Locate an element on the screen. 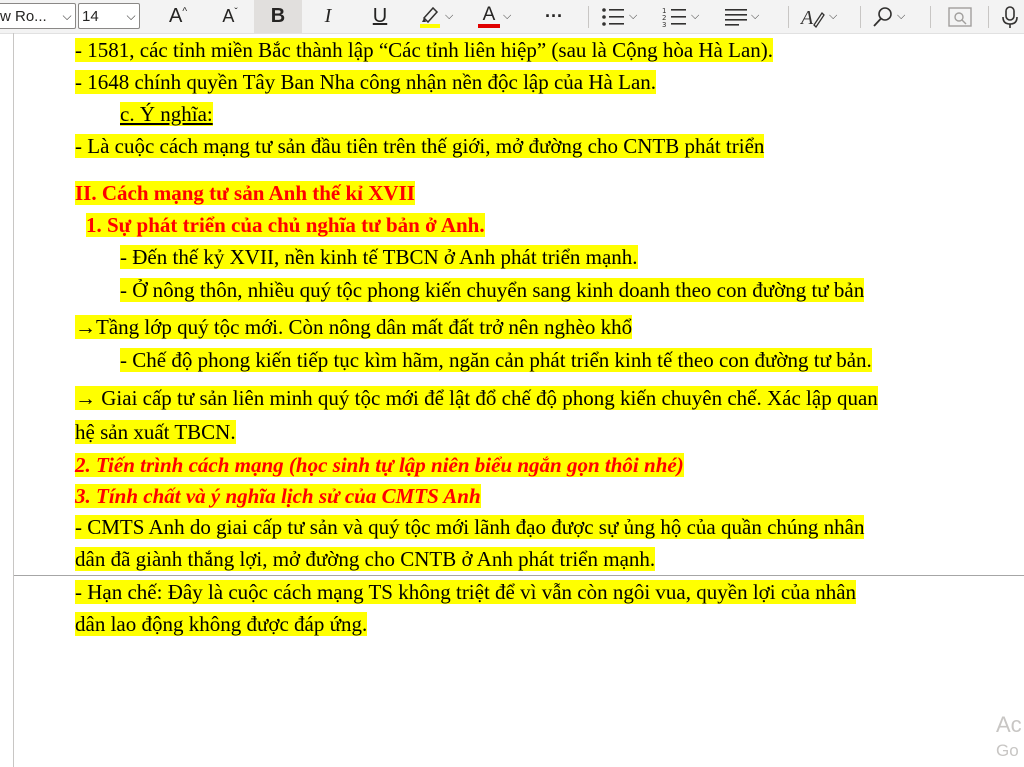 This screenshot has height=767, width=1024. font-size-value: 14 is located at coordinates (90, 16).